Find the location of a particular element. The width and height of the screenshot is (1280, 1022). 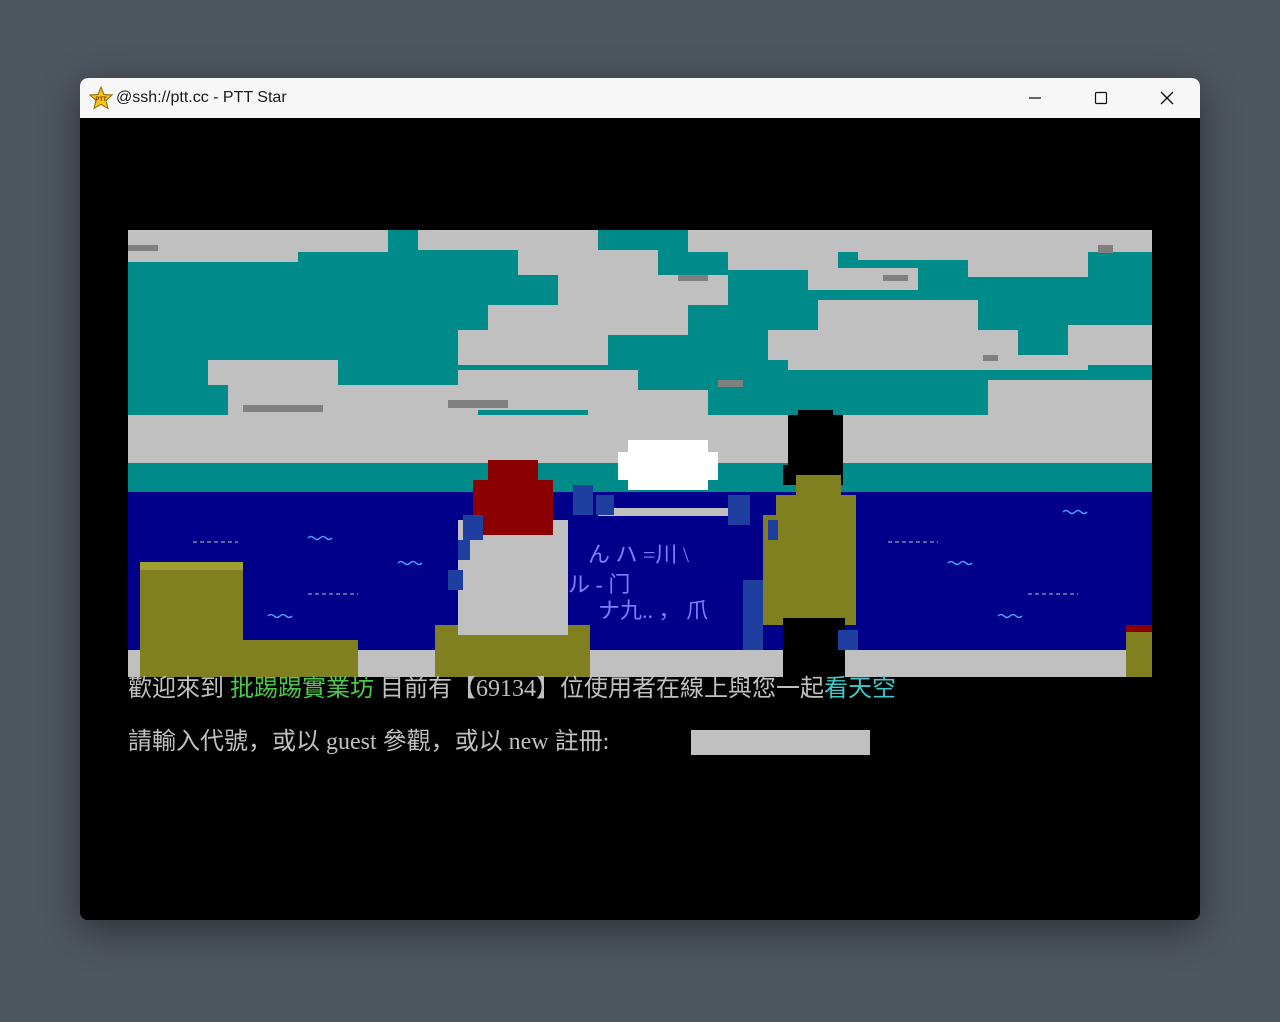

ptt-star-icon: PTT is located at coordinates (101, 98).